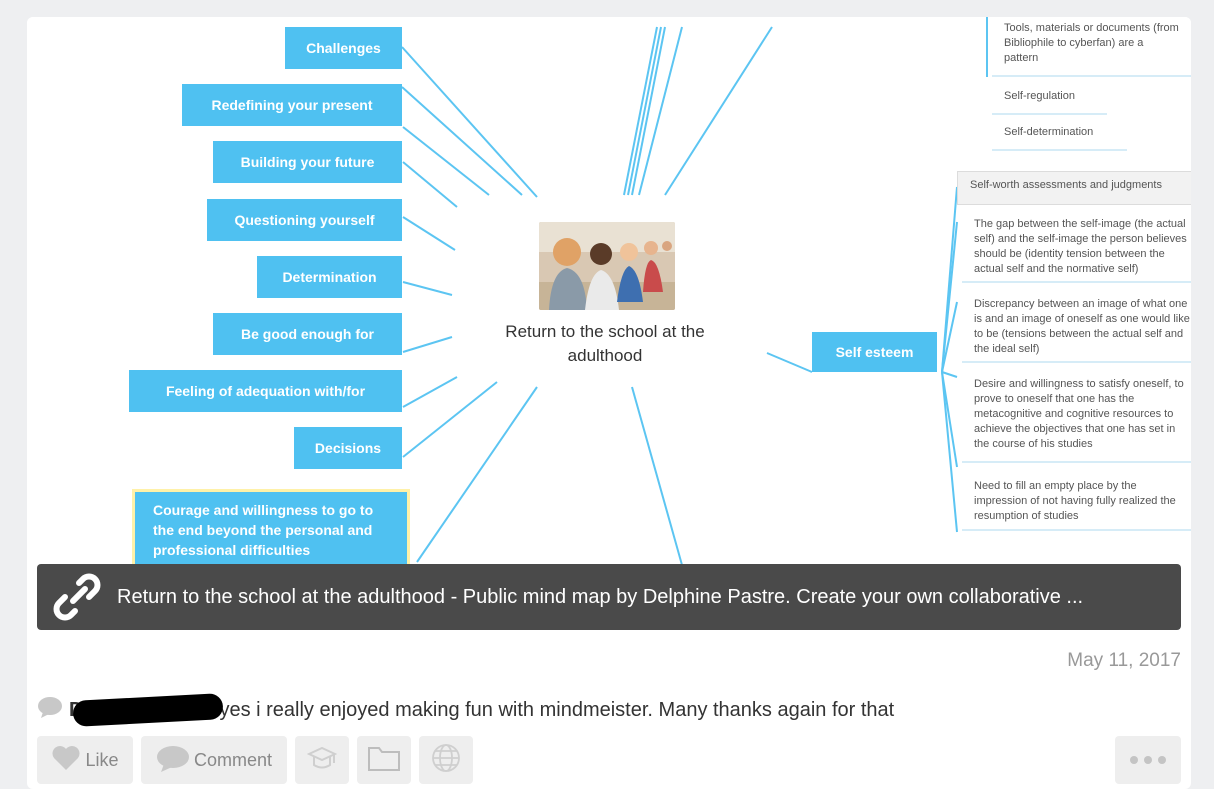 This screenshot has width=1214, height=789. I want to click on more-options-button, so click(1148, 760).